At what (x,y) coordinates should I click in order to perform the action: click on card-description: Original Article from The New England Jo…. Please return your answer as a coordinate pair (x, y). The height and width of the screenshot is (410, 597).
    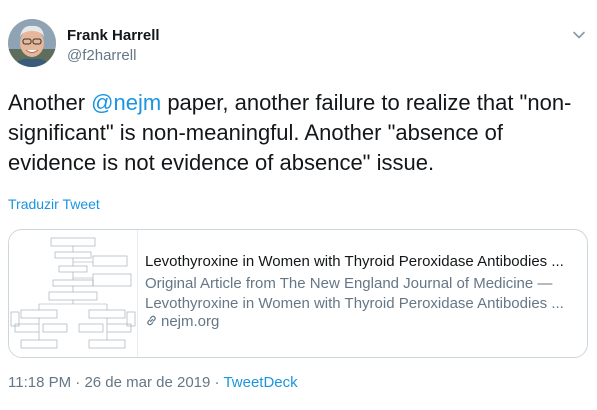
    Looking at the image, I should click on (363, 294).